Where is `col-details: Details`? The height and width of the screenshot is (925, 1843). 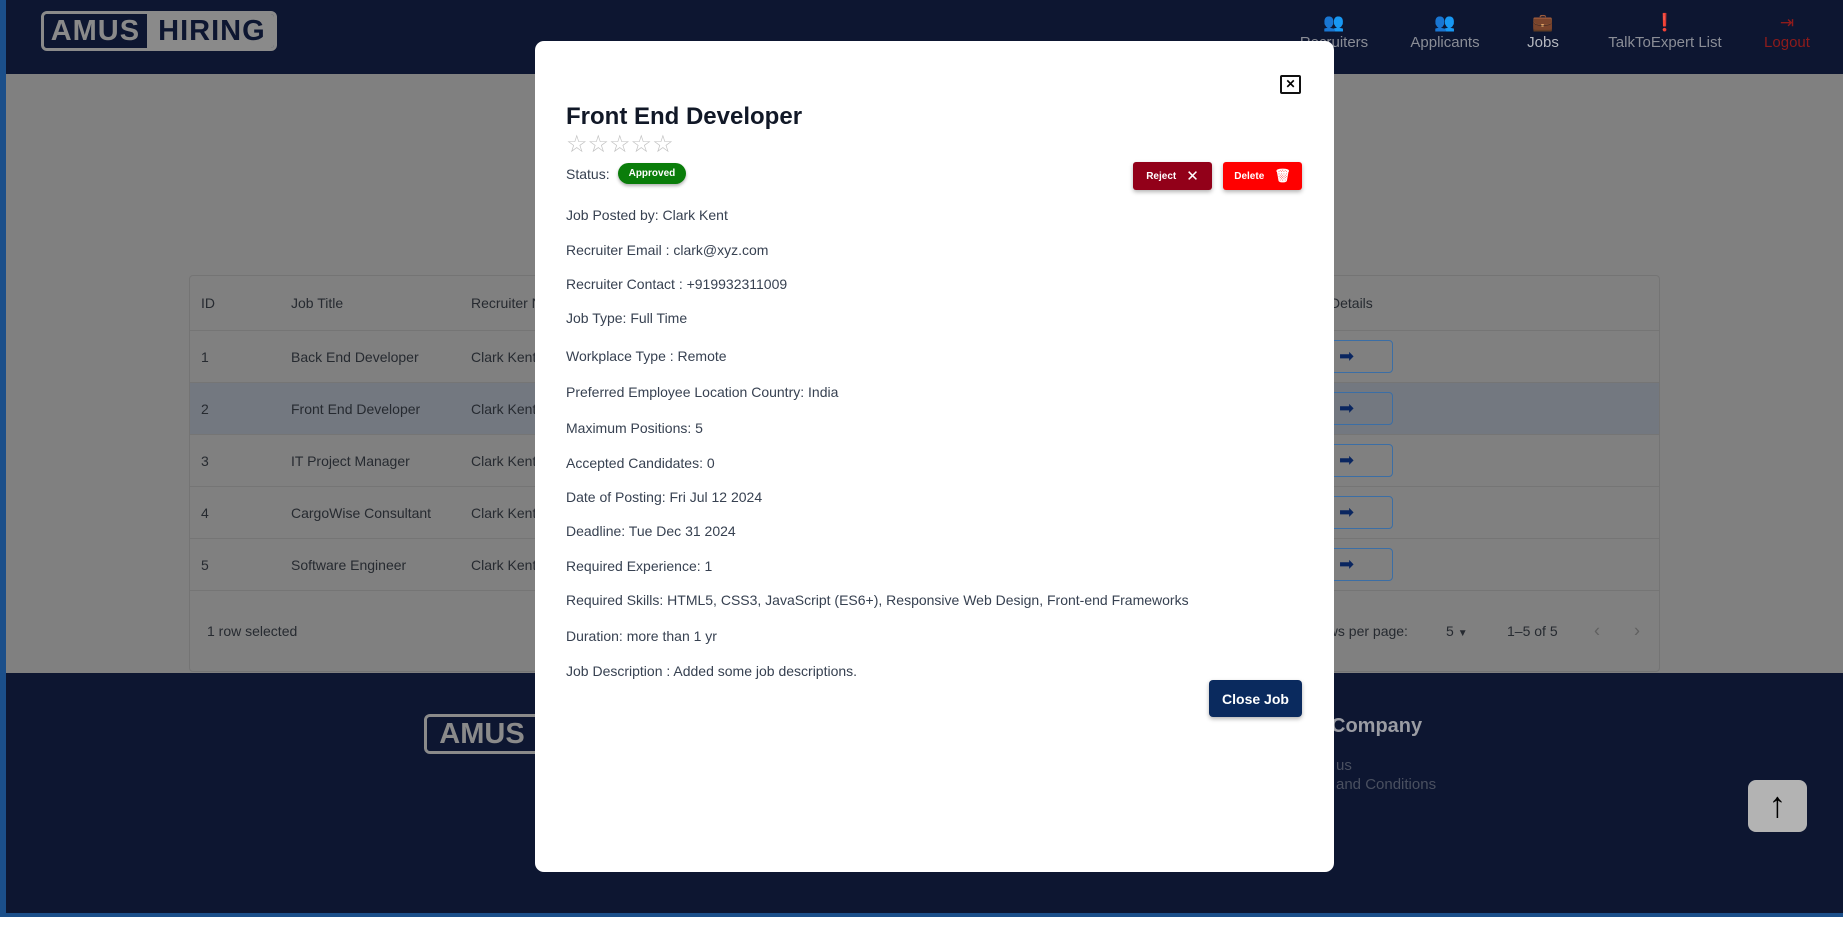
col-details: Details is located at coordinates (1351, 303).